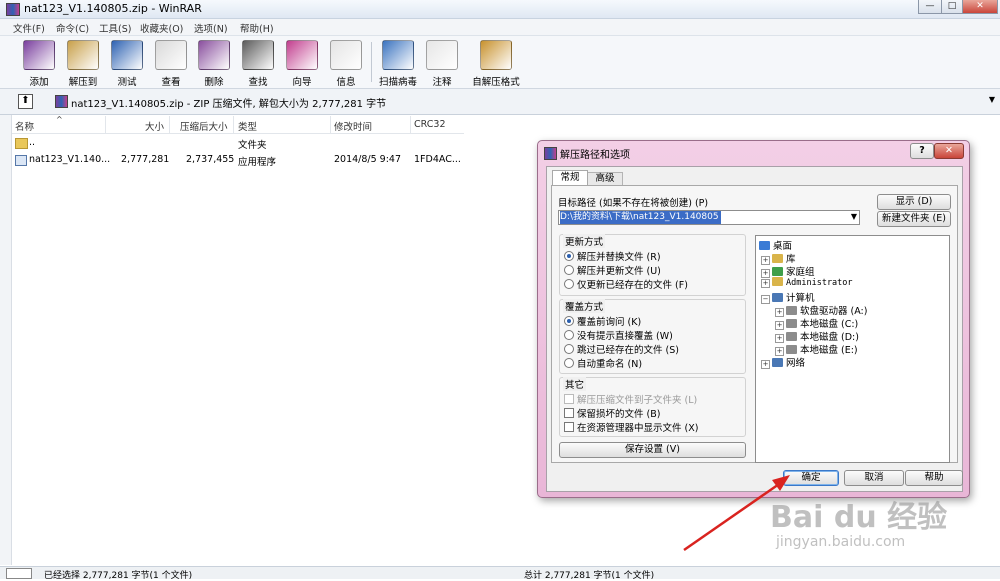 The height and width of the screenshot is (581, 1000). Describe the element at coordinates (829, 350) in the screenshot. I see `tree-label: 本地磁盘 (E:)` at that location.